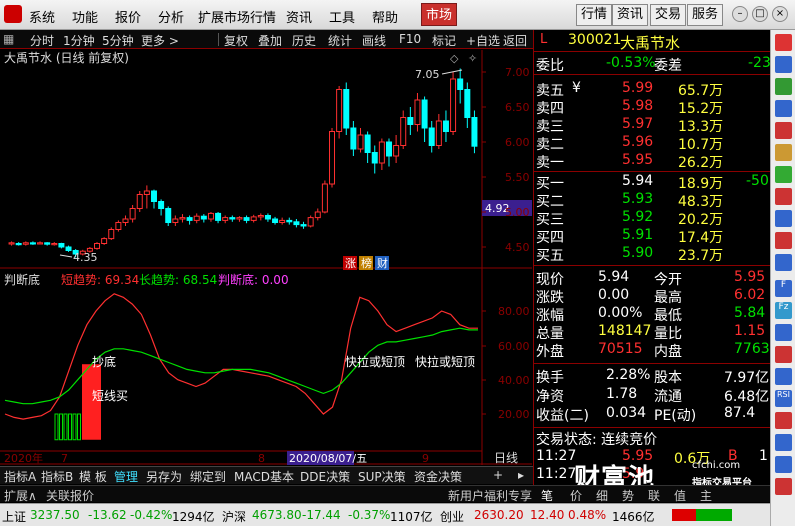 This screenshot has width=795, height=526. Describe the element at coordinates (304, 40) in the screenshot. I see `tool-history: 历史` at that location.